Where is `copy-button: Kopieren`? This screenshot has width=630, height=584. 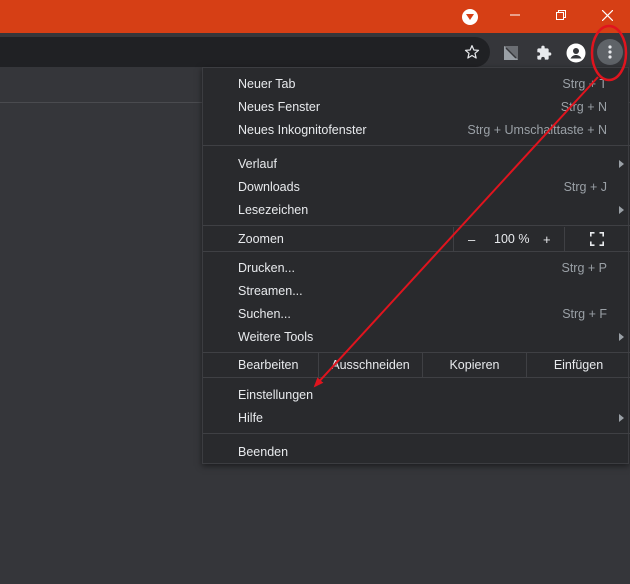 copy-button: Kopieren is located at coordinates (474, 365).